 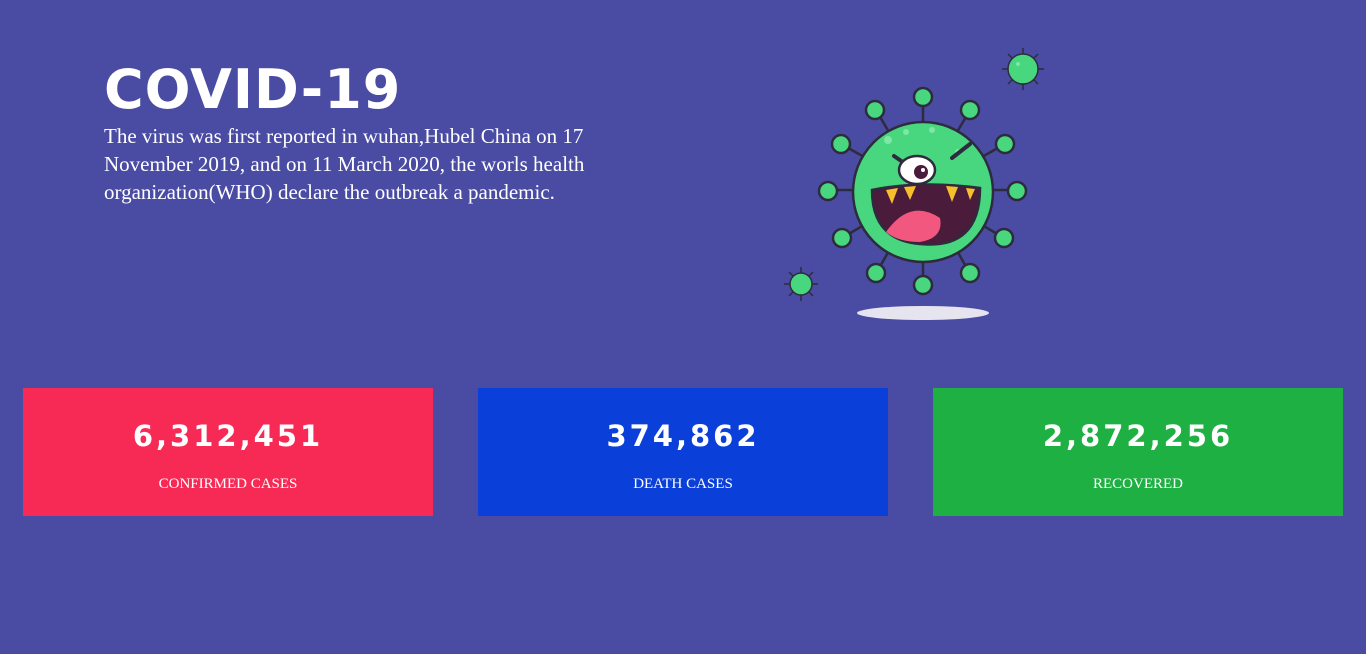 I want to click on death-cases-label: DEATH CASES, so click(x=683, y=484).